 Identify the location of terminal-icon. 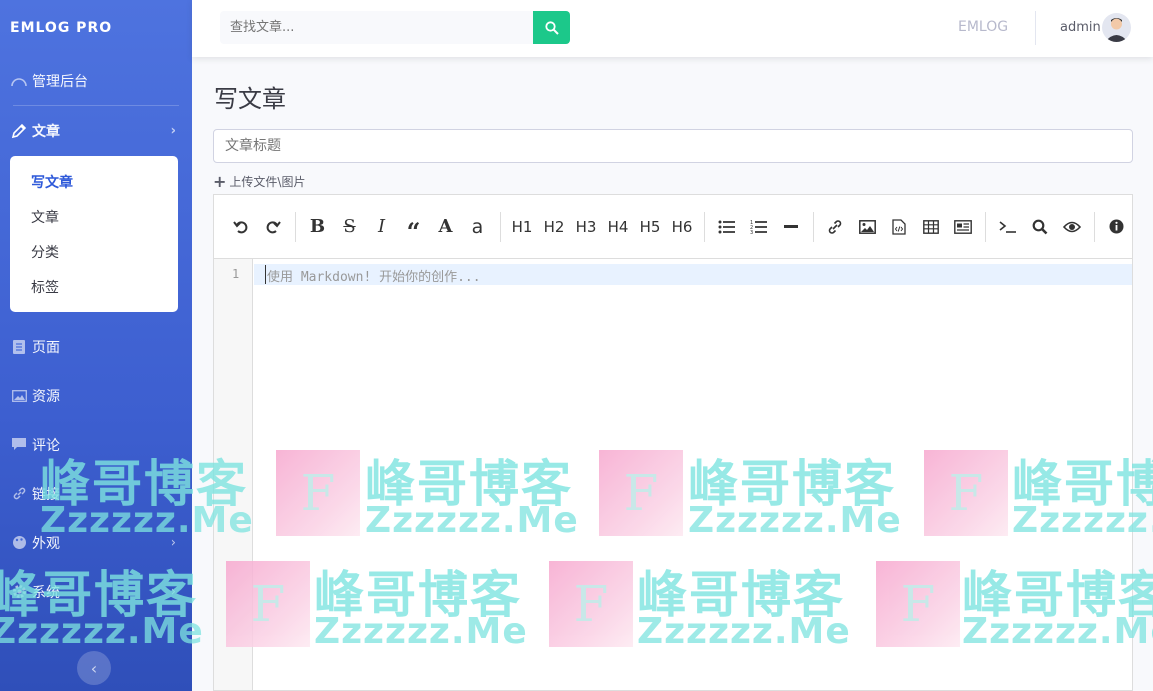
(1008, 227).